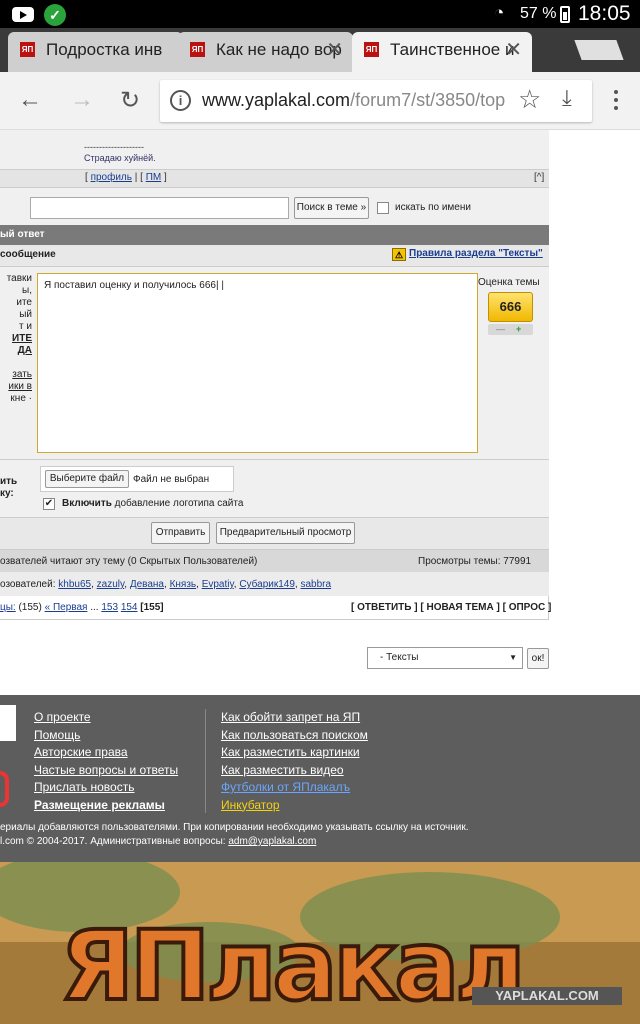 Image resolution: width=640 pixels, height=1024 pixels. What do you see at coordinates (599, 50) in the screenshot?
I see `new-tab-button` at bounding box center [599, 50].